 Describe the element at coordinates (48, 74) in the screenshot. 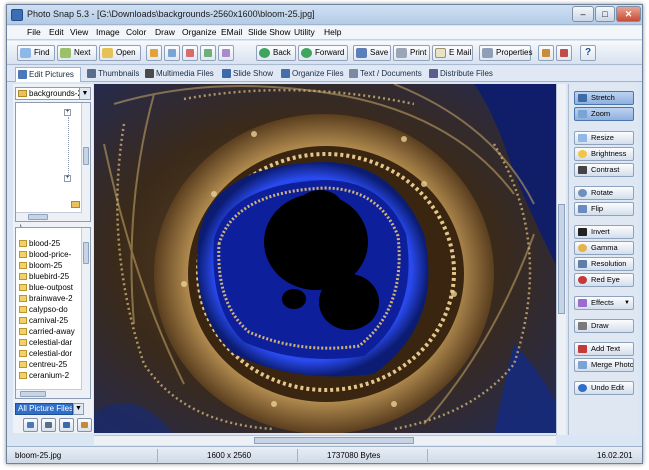

I see `tab-edit-pictures: Edit Pictures` at that location.